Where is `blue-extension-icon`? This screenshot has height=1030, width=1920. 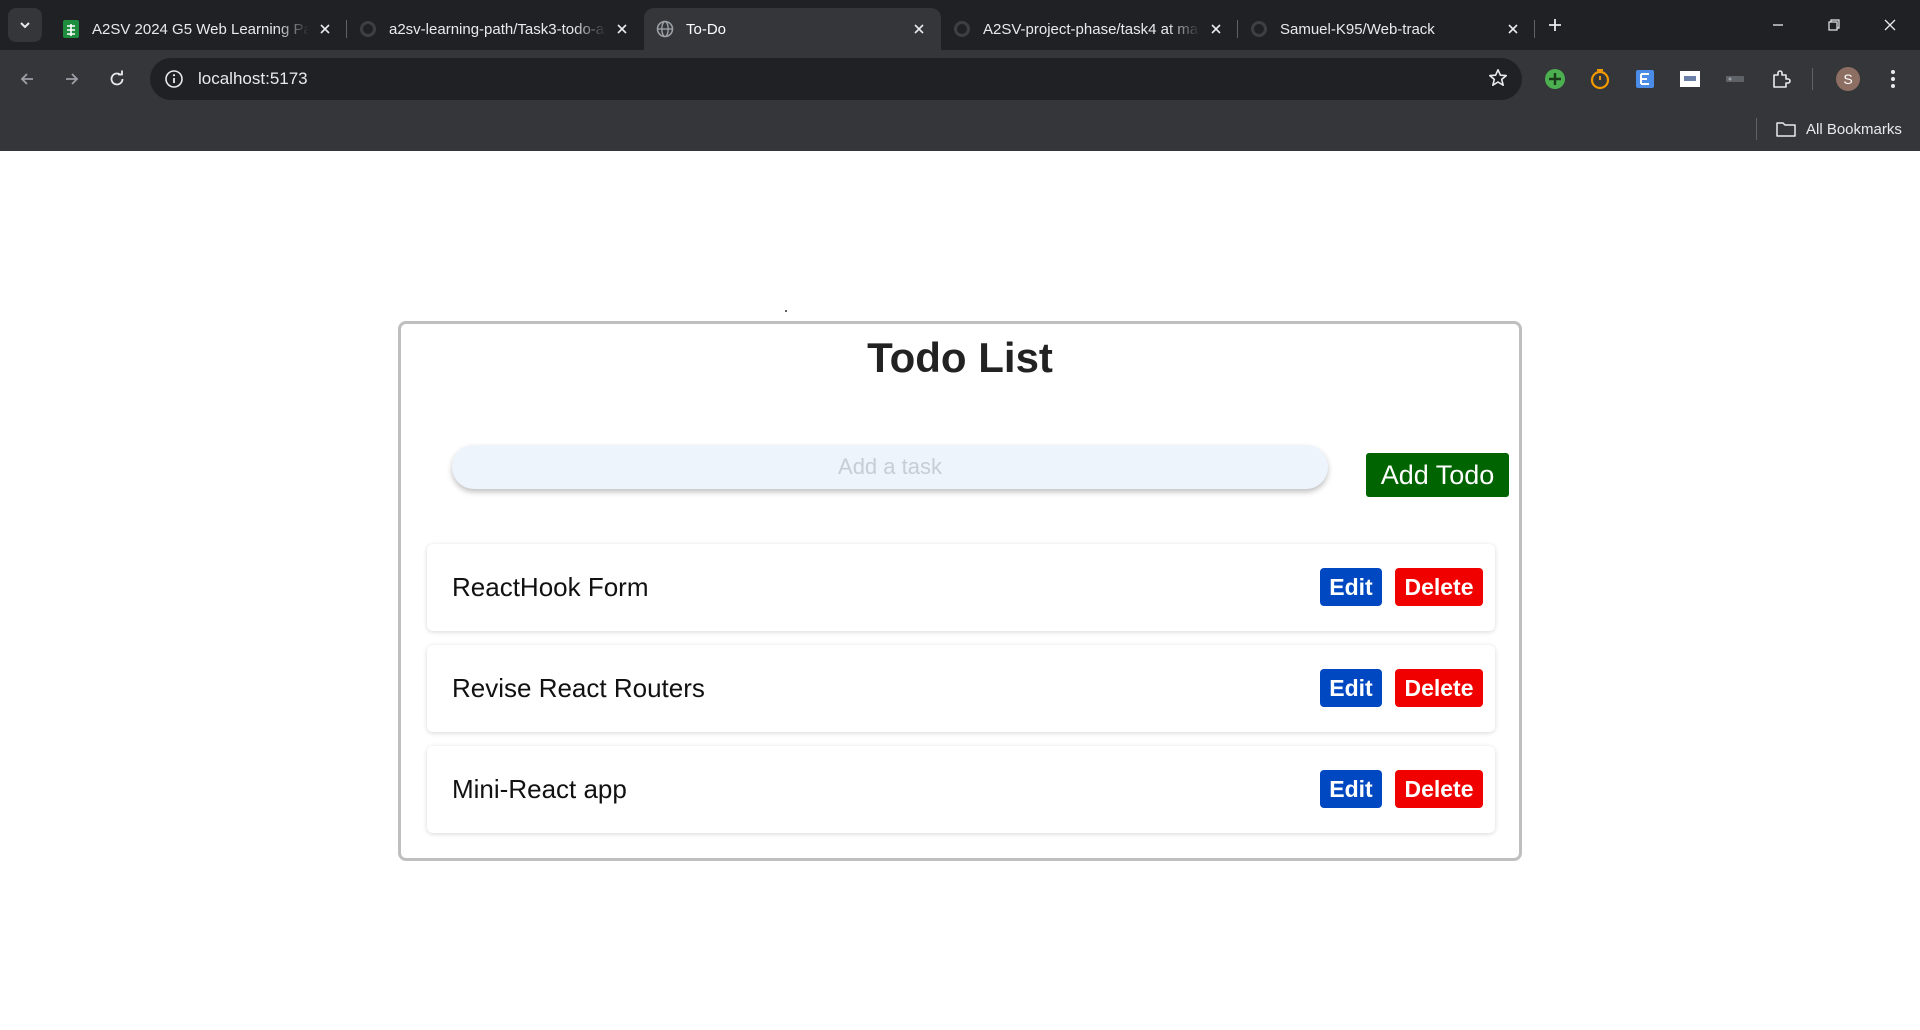
blue-extension-icon is located at coordinates (1645, 79).